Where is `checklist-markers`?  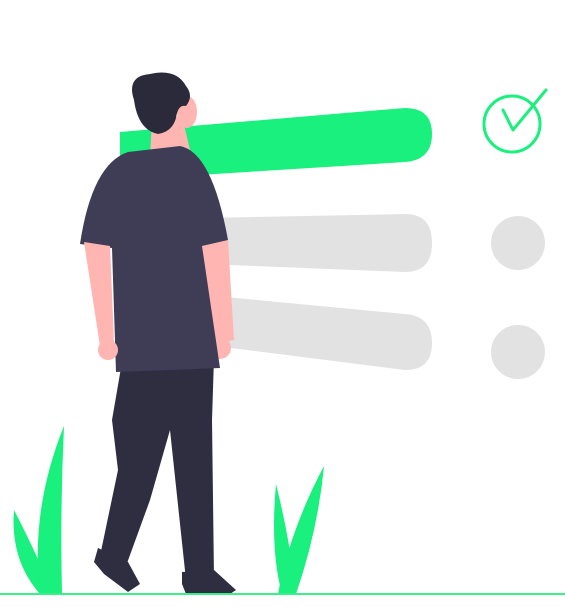
checklist-markers is located at coordinates (515, 233).